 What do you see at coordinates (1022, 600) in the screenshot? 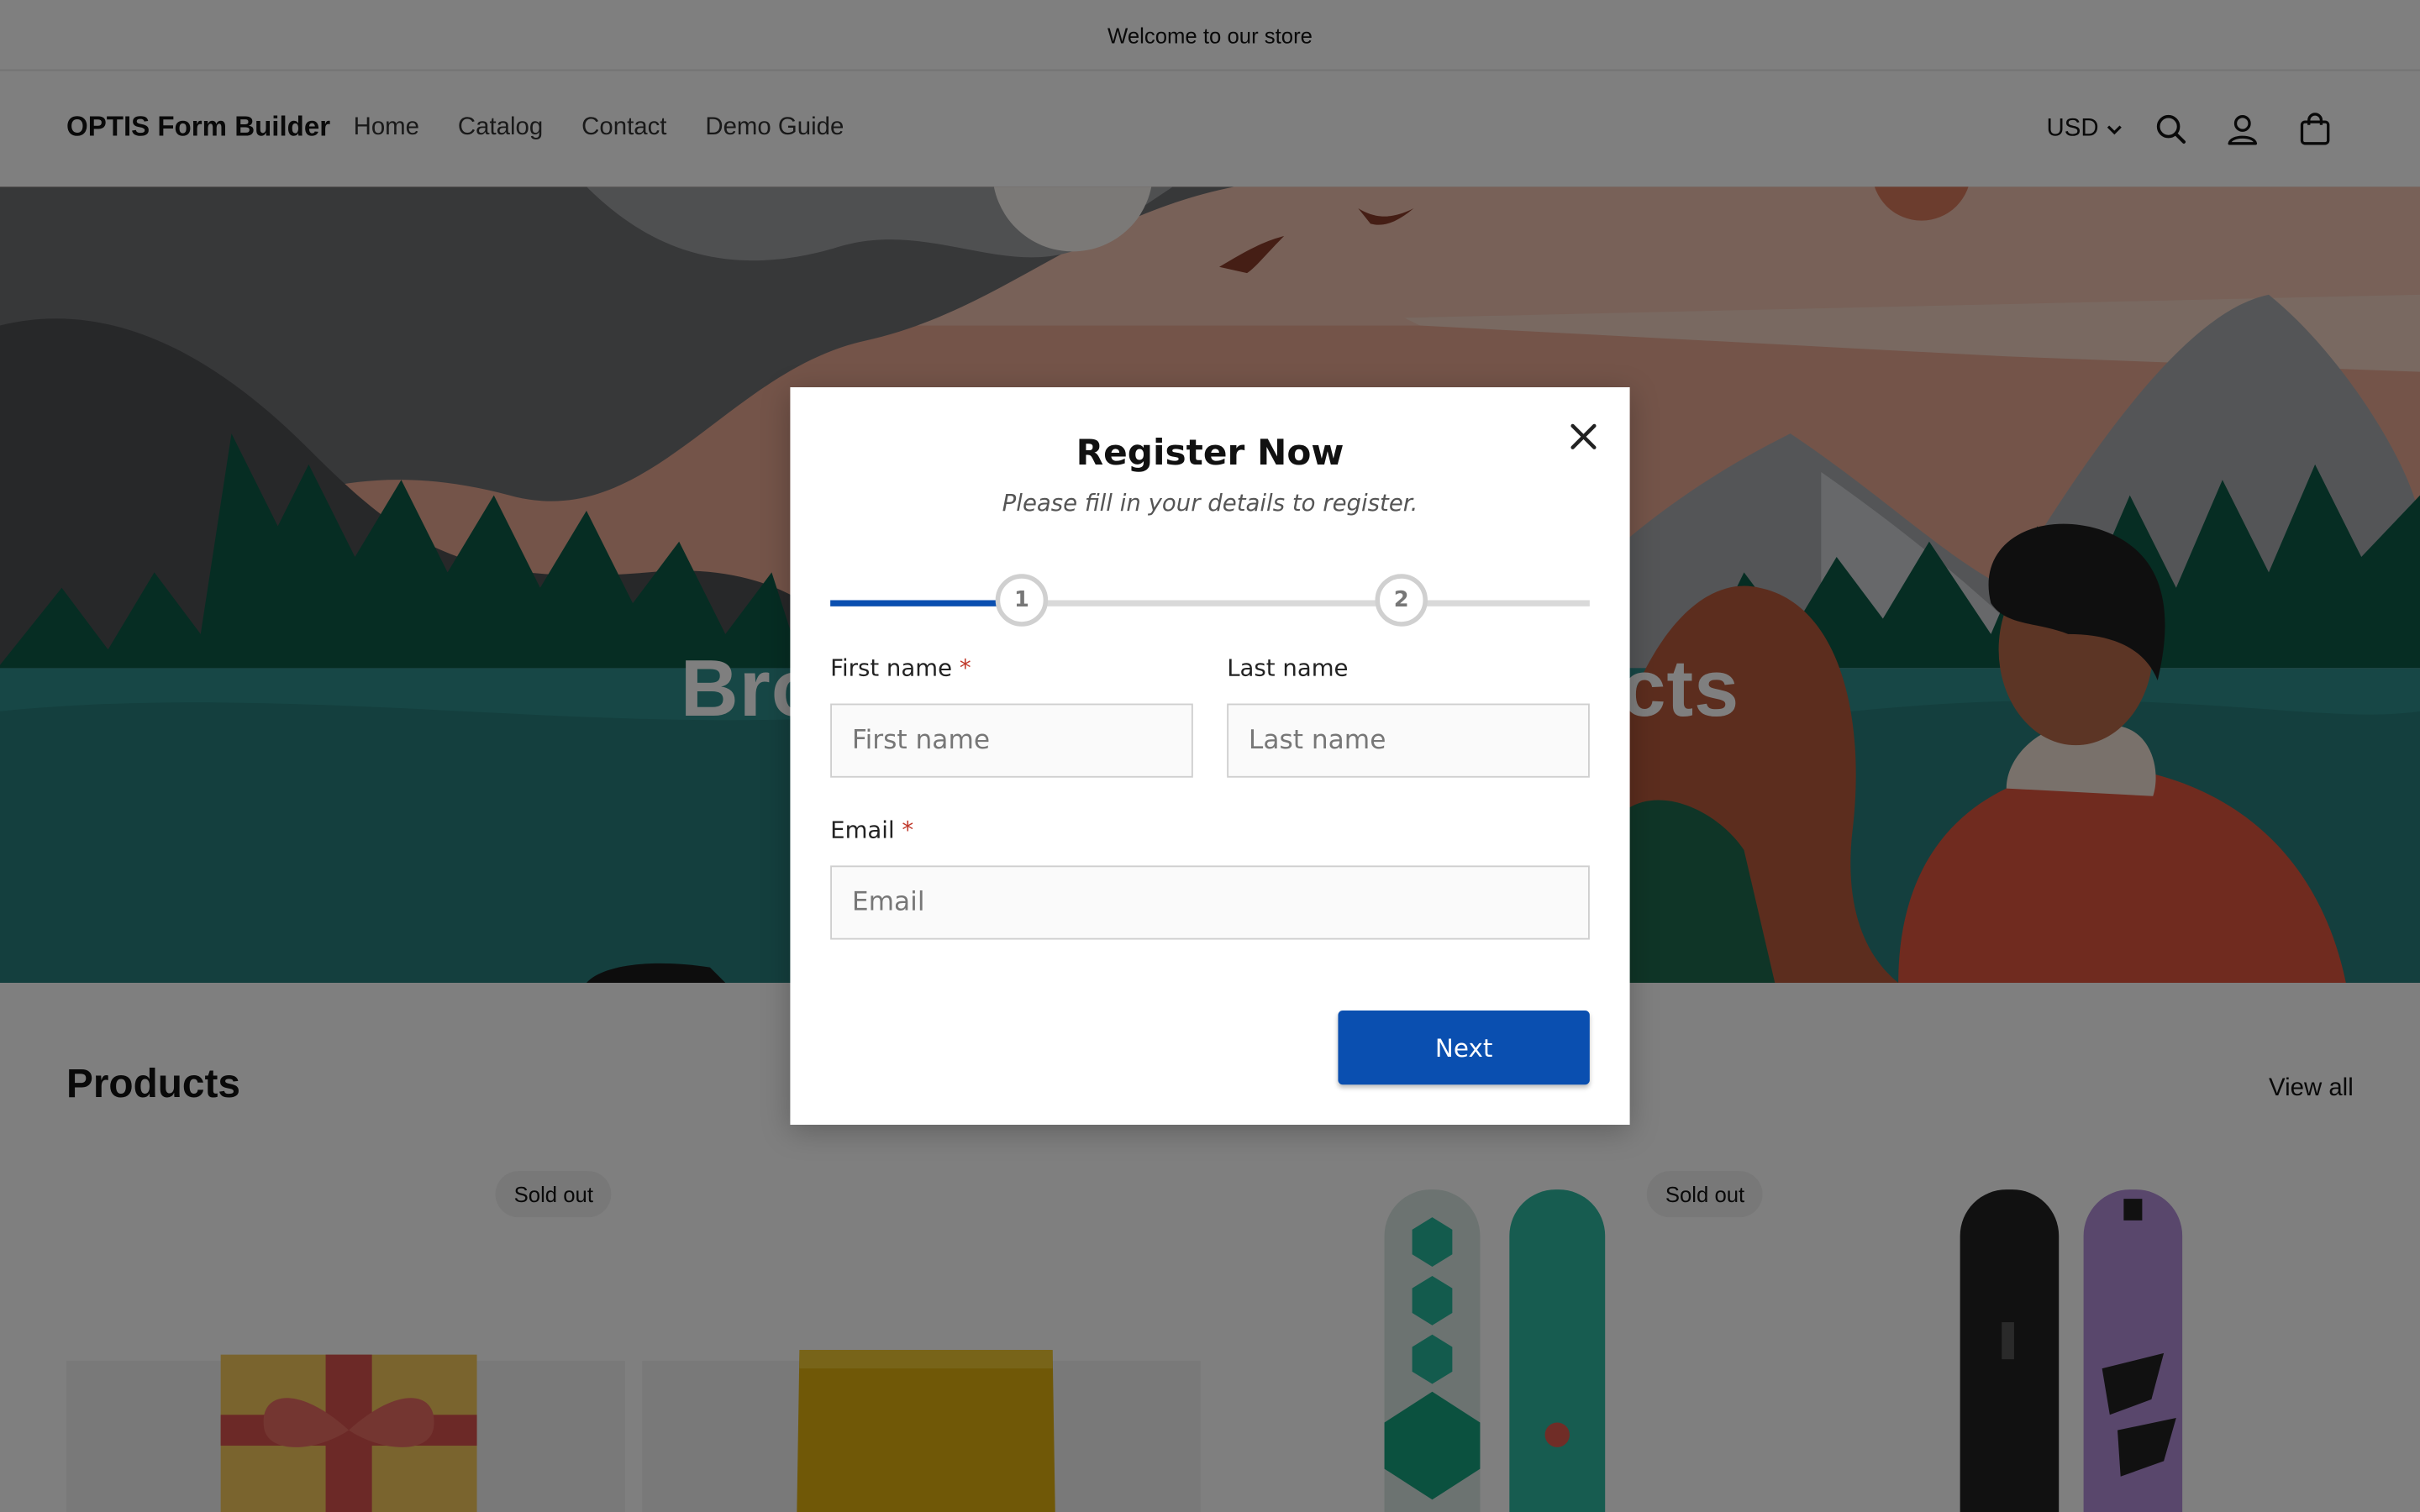
I see `step-indicator-1: 1` at bounding box center [1022, 600].